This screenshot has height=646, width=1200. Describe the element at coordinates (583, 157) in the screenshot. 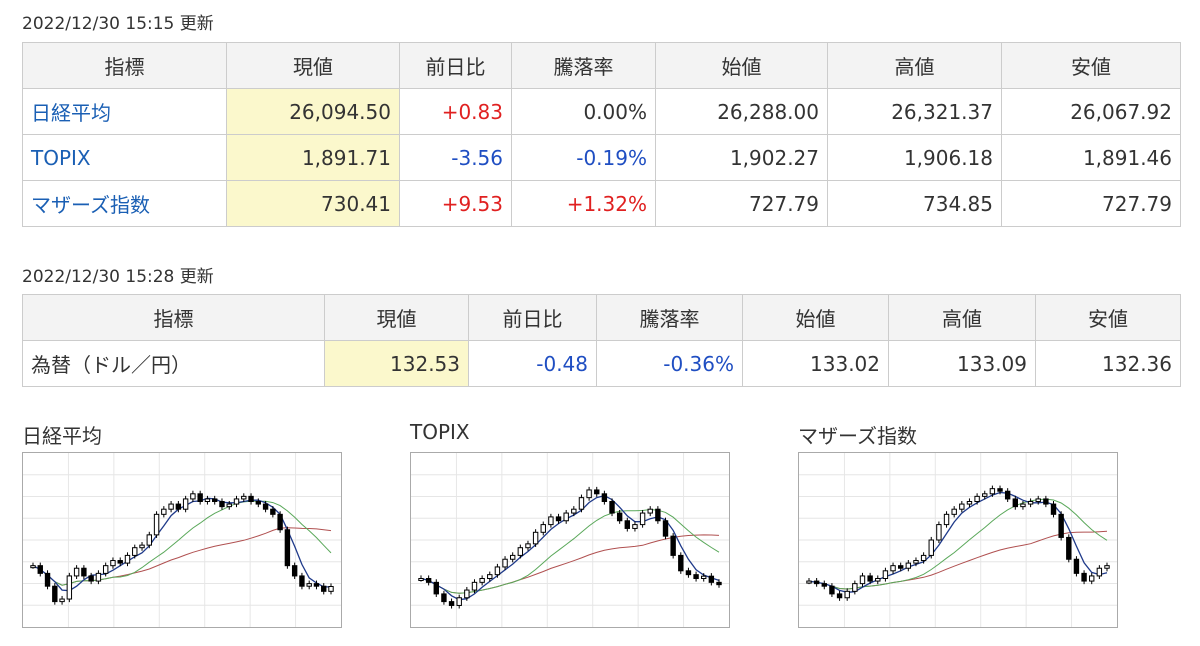

I see `change-pct-value: -0.19%` at that location.